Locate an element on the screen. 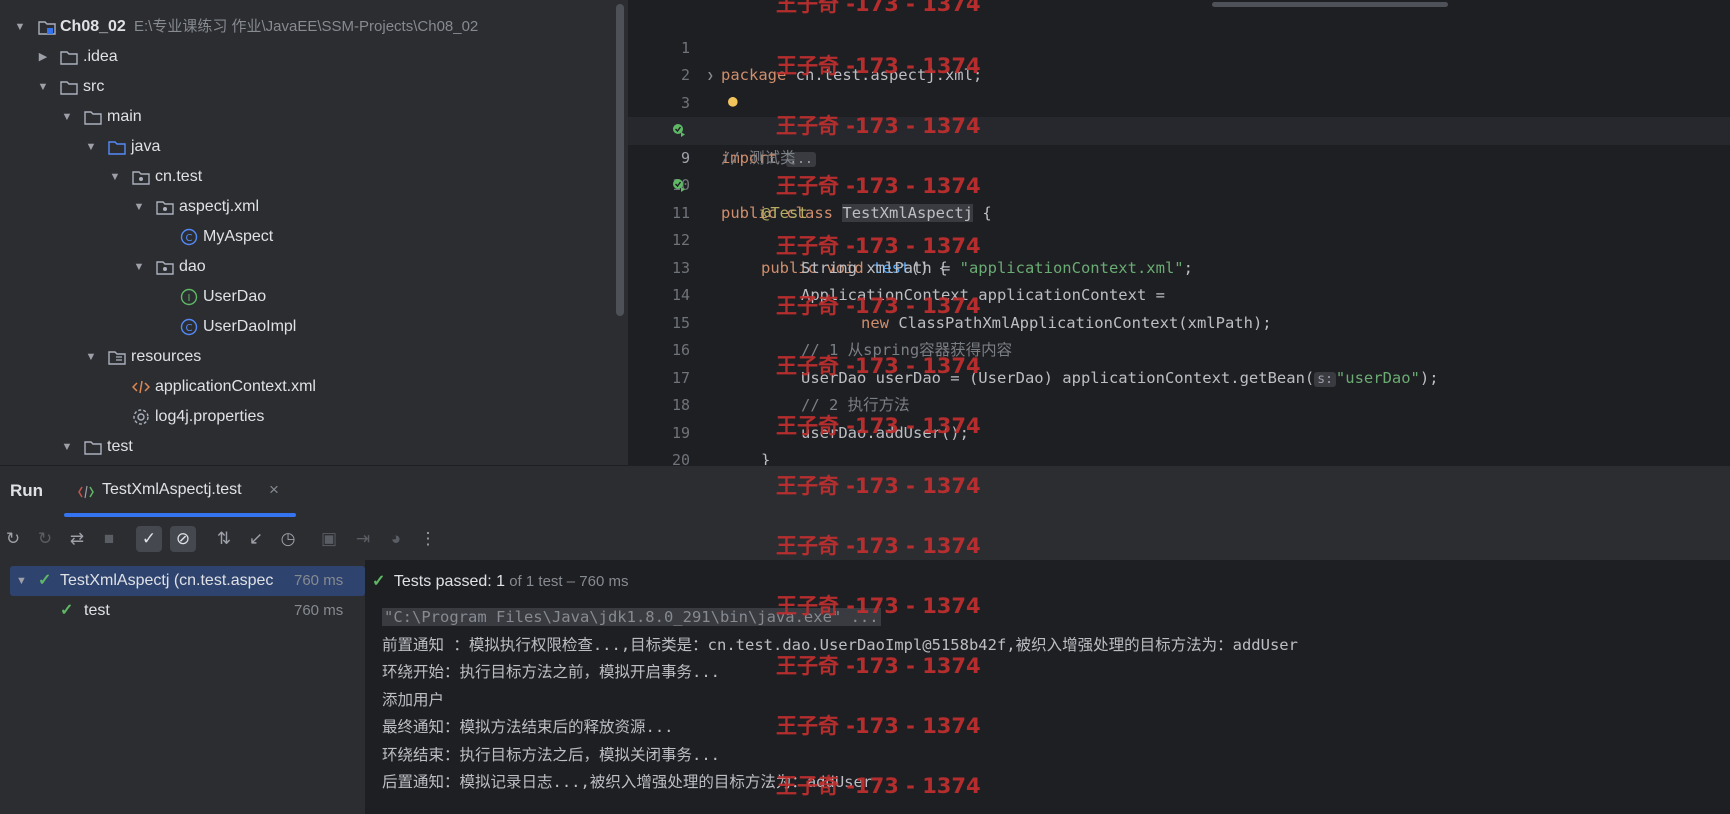 The height and width of the screenshot is (814, 1730). project-tree-scrollbar is located at coordinates (620, 160).